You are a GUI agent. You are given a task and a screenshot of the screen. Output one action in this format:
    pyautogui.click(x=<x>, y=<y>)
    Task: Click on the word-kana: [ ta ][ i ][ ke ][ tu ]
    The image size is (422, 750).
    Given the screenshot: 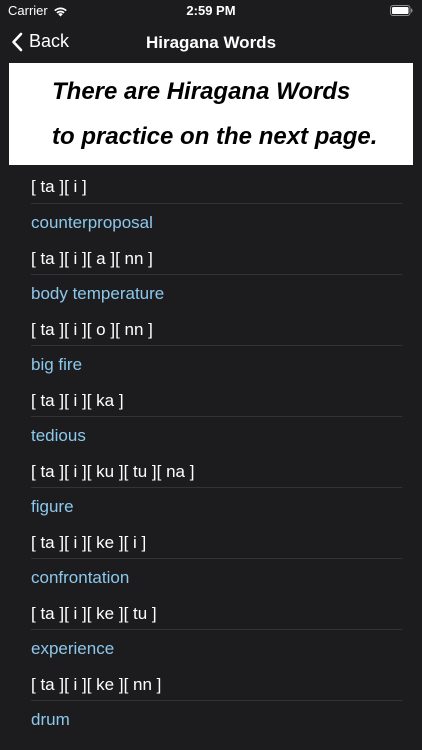 What is the action you would take?
    pyautogui.click(x=94, y=613)
    